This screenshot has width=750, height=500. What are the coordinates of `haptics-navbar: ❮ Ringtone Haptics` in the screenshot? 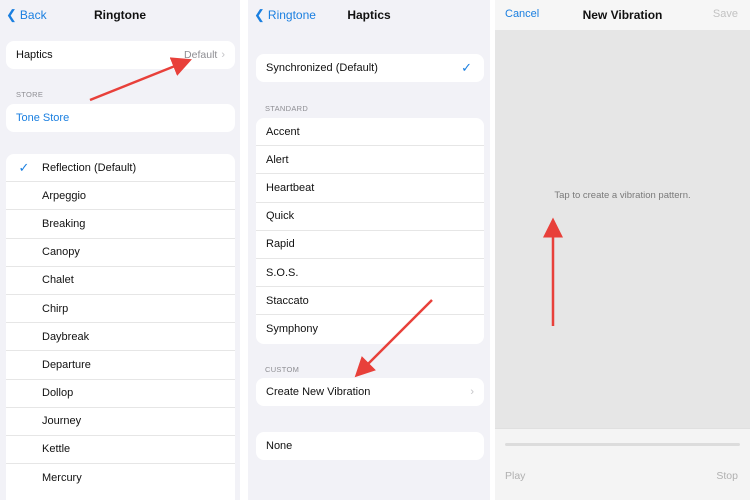 It's located at (369, 15).